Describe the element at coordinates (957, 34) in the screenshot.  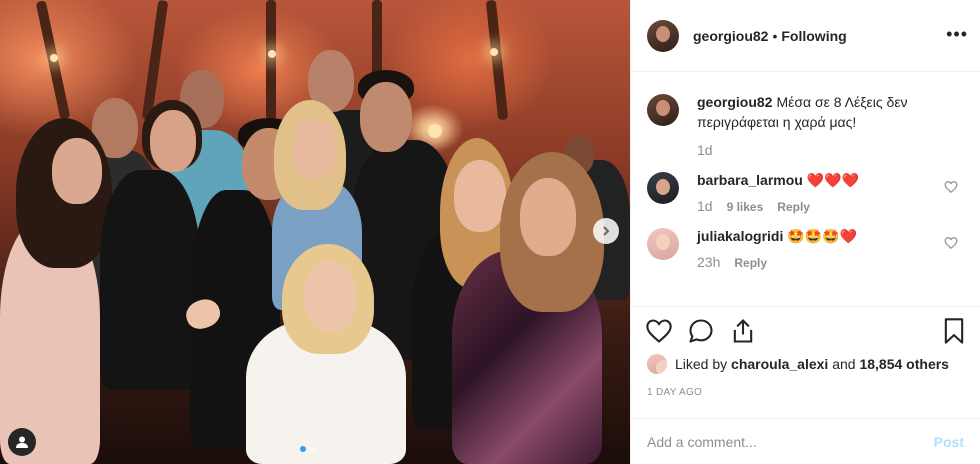
I see `more-options-icon: •••` at that location.